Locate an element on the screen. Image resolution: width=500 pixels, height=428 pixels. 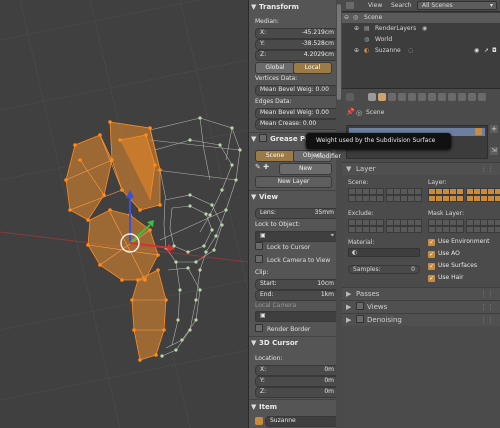
layer-layer-grid is located at coordinates (464, 196).